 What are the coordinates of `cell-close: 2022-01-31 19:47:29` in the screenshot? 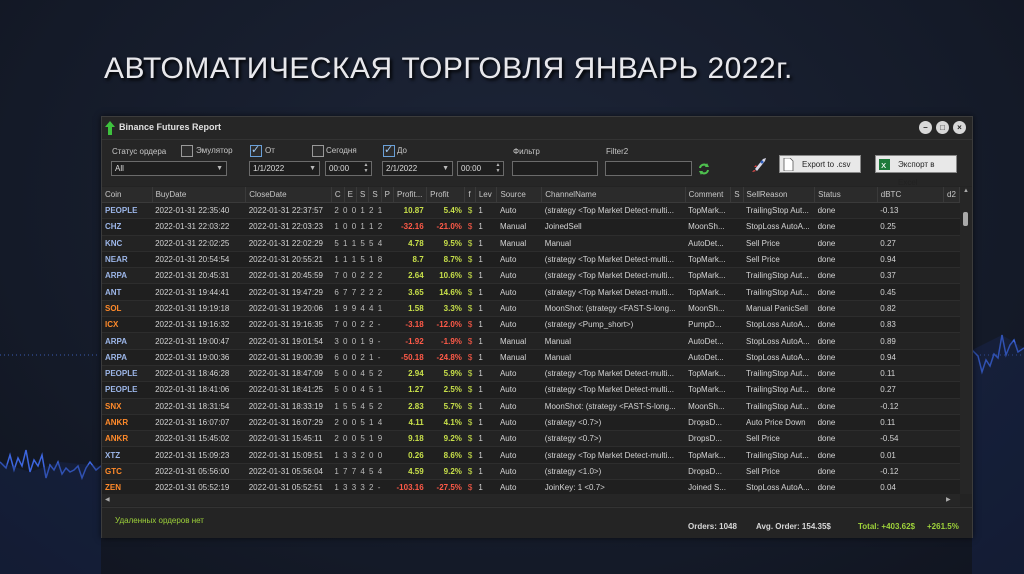 It's located at (288, 292).